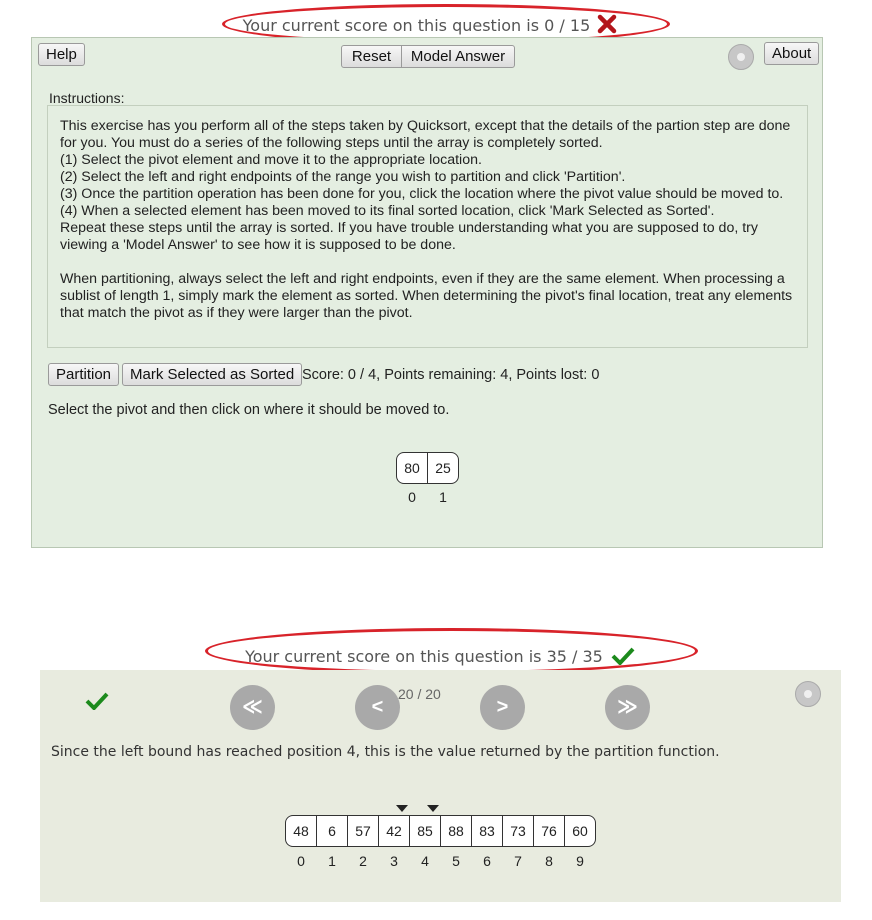 This screenshot has height=920, width=872. I want to click on array-index: 9, so click(580, 861).